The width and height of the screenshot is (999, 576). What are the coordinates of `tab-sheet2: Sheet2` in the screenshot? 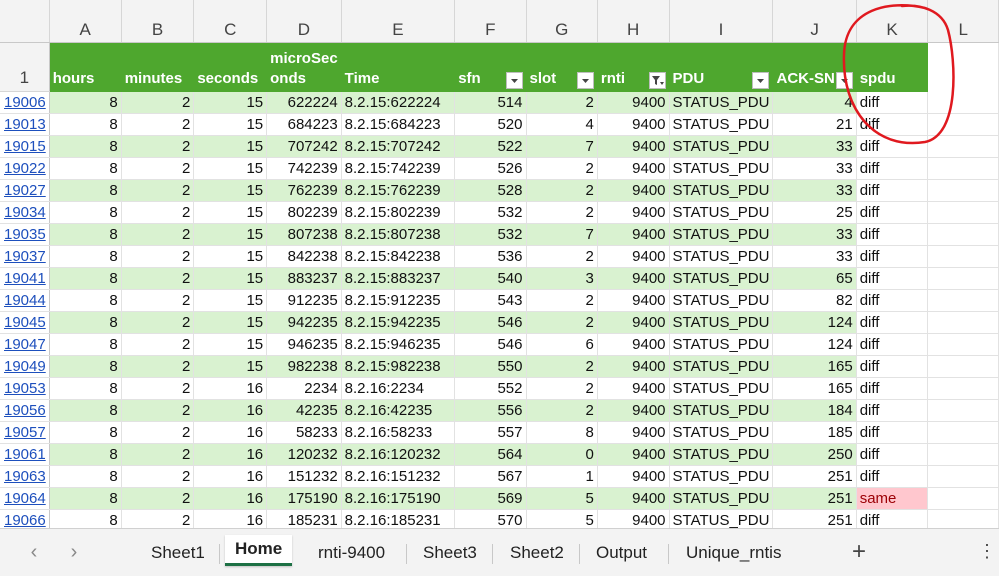 It's located at (537, 553).